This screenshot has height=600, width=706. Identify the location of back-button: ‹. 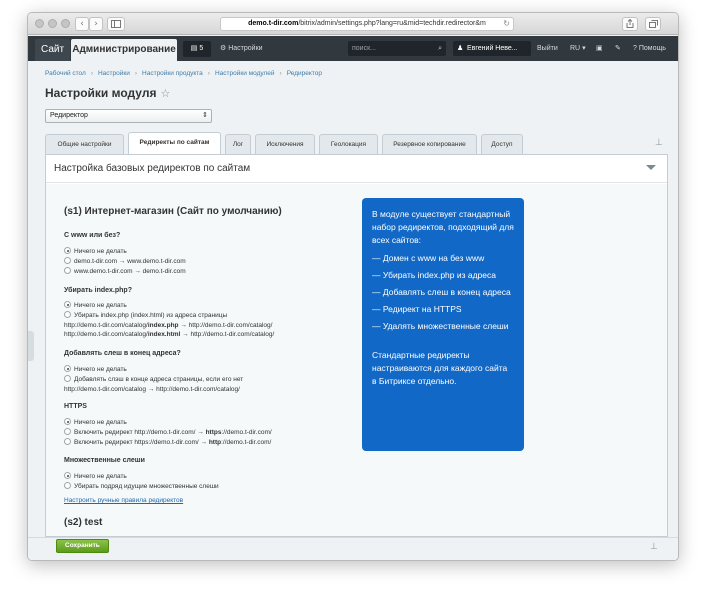
(82, 24).